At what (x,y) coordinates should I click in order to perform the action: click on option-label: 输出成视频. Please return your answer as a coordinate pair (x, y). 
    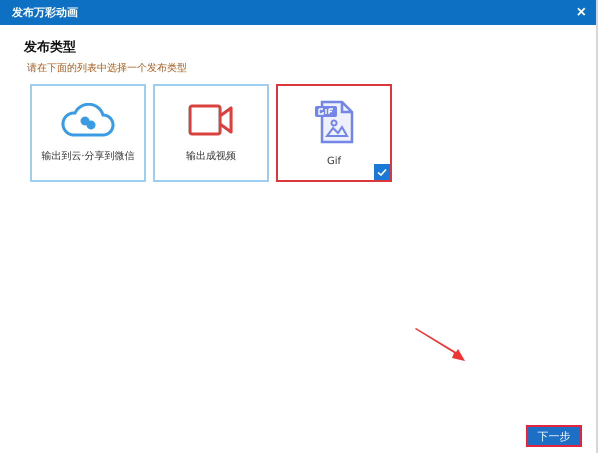
    Looking at the image, I should click on (211, 156).